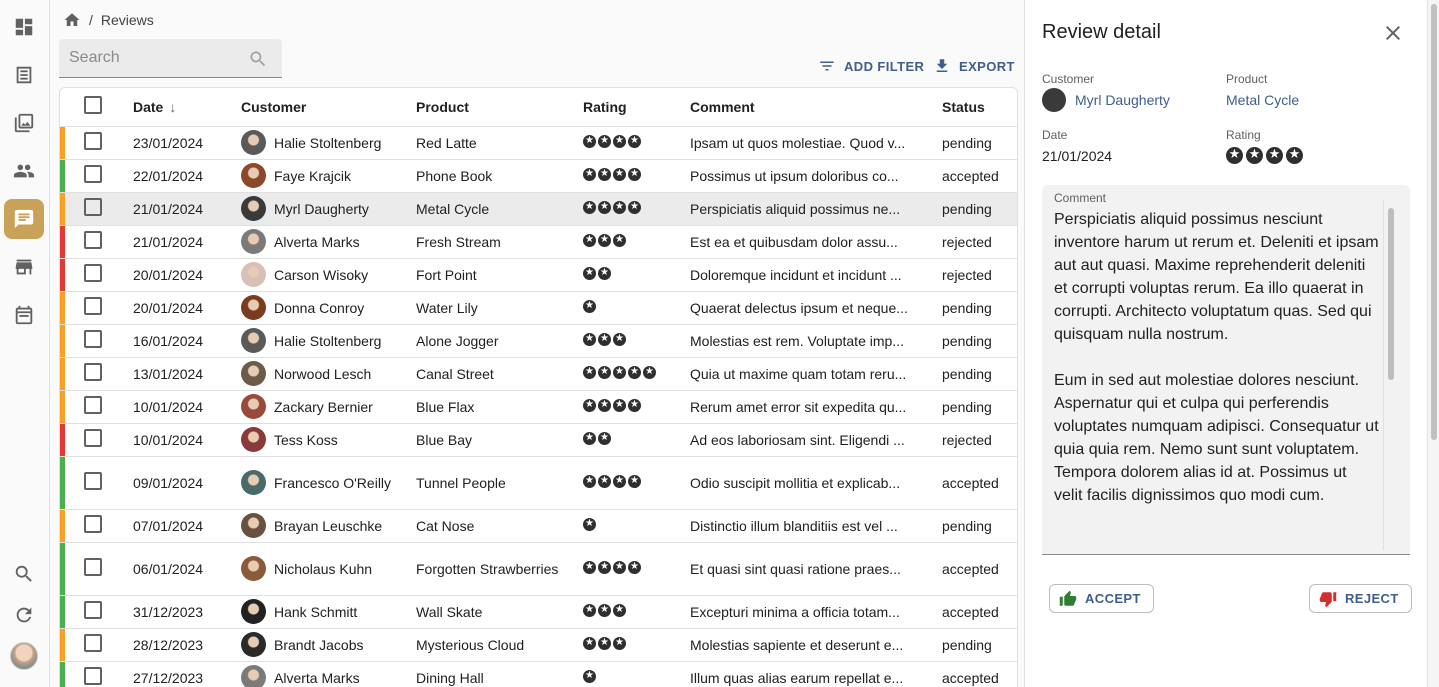  I want to click on add-filter-button: ADD FILTER, so click(871, 66).